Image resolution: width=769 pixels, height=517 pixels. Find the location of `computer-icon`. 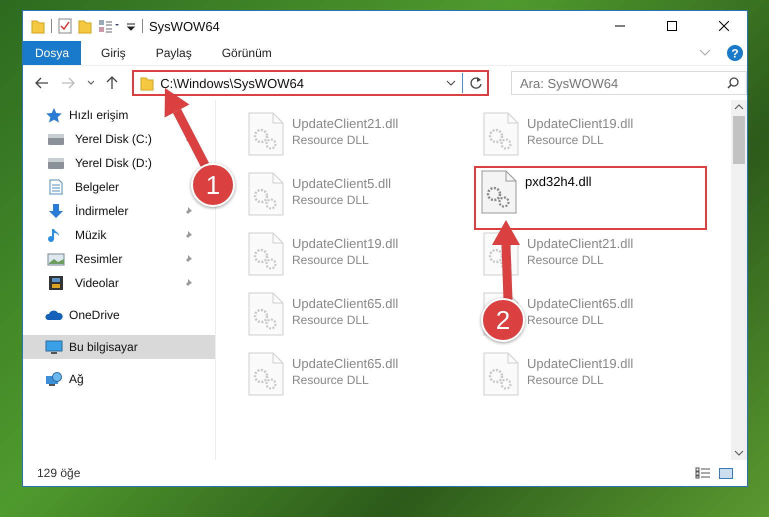

computer-icon is located at coordinates (54, 347).